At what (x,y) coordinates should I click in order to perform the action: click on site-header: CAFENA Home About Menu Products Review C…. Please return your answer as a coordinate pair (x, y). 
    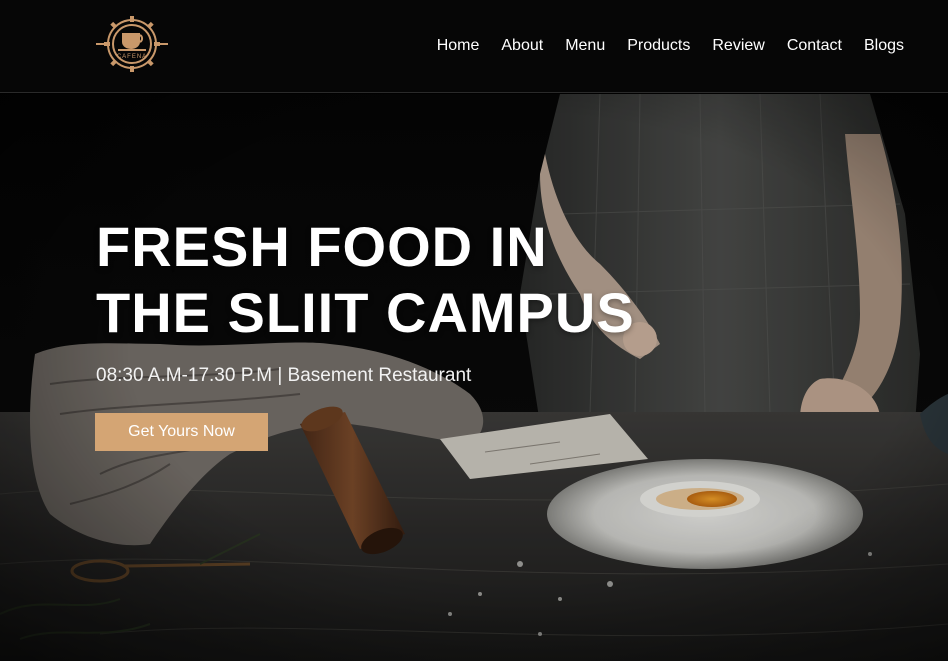
    Looking at the image, I should click on (474, 46).